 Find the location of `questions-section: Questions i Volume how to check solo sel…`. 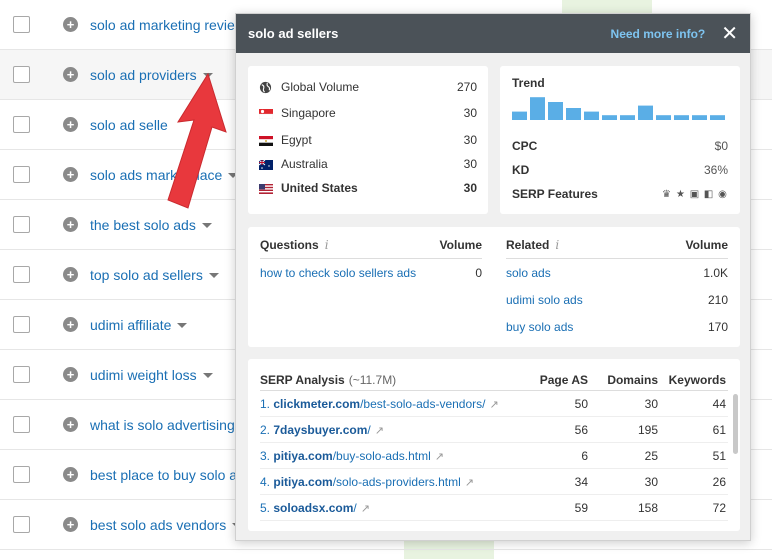

questions-section: Questions i Volume how to check solo sel… is located at coordinates (371, 288).